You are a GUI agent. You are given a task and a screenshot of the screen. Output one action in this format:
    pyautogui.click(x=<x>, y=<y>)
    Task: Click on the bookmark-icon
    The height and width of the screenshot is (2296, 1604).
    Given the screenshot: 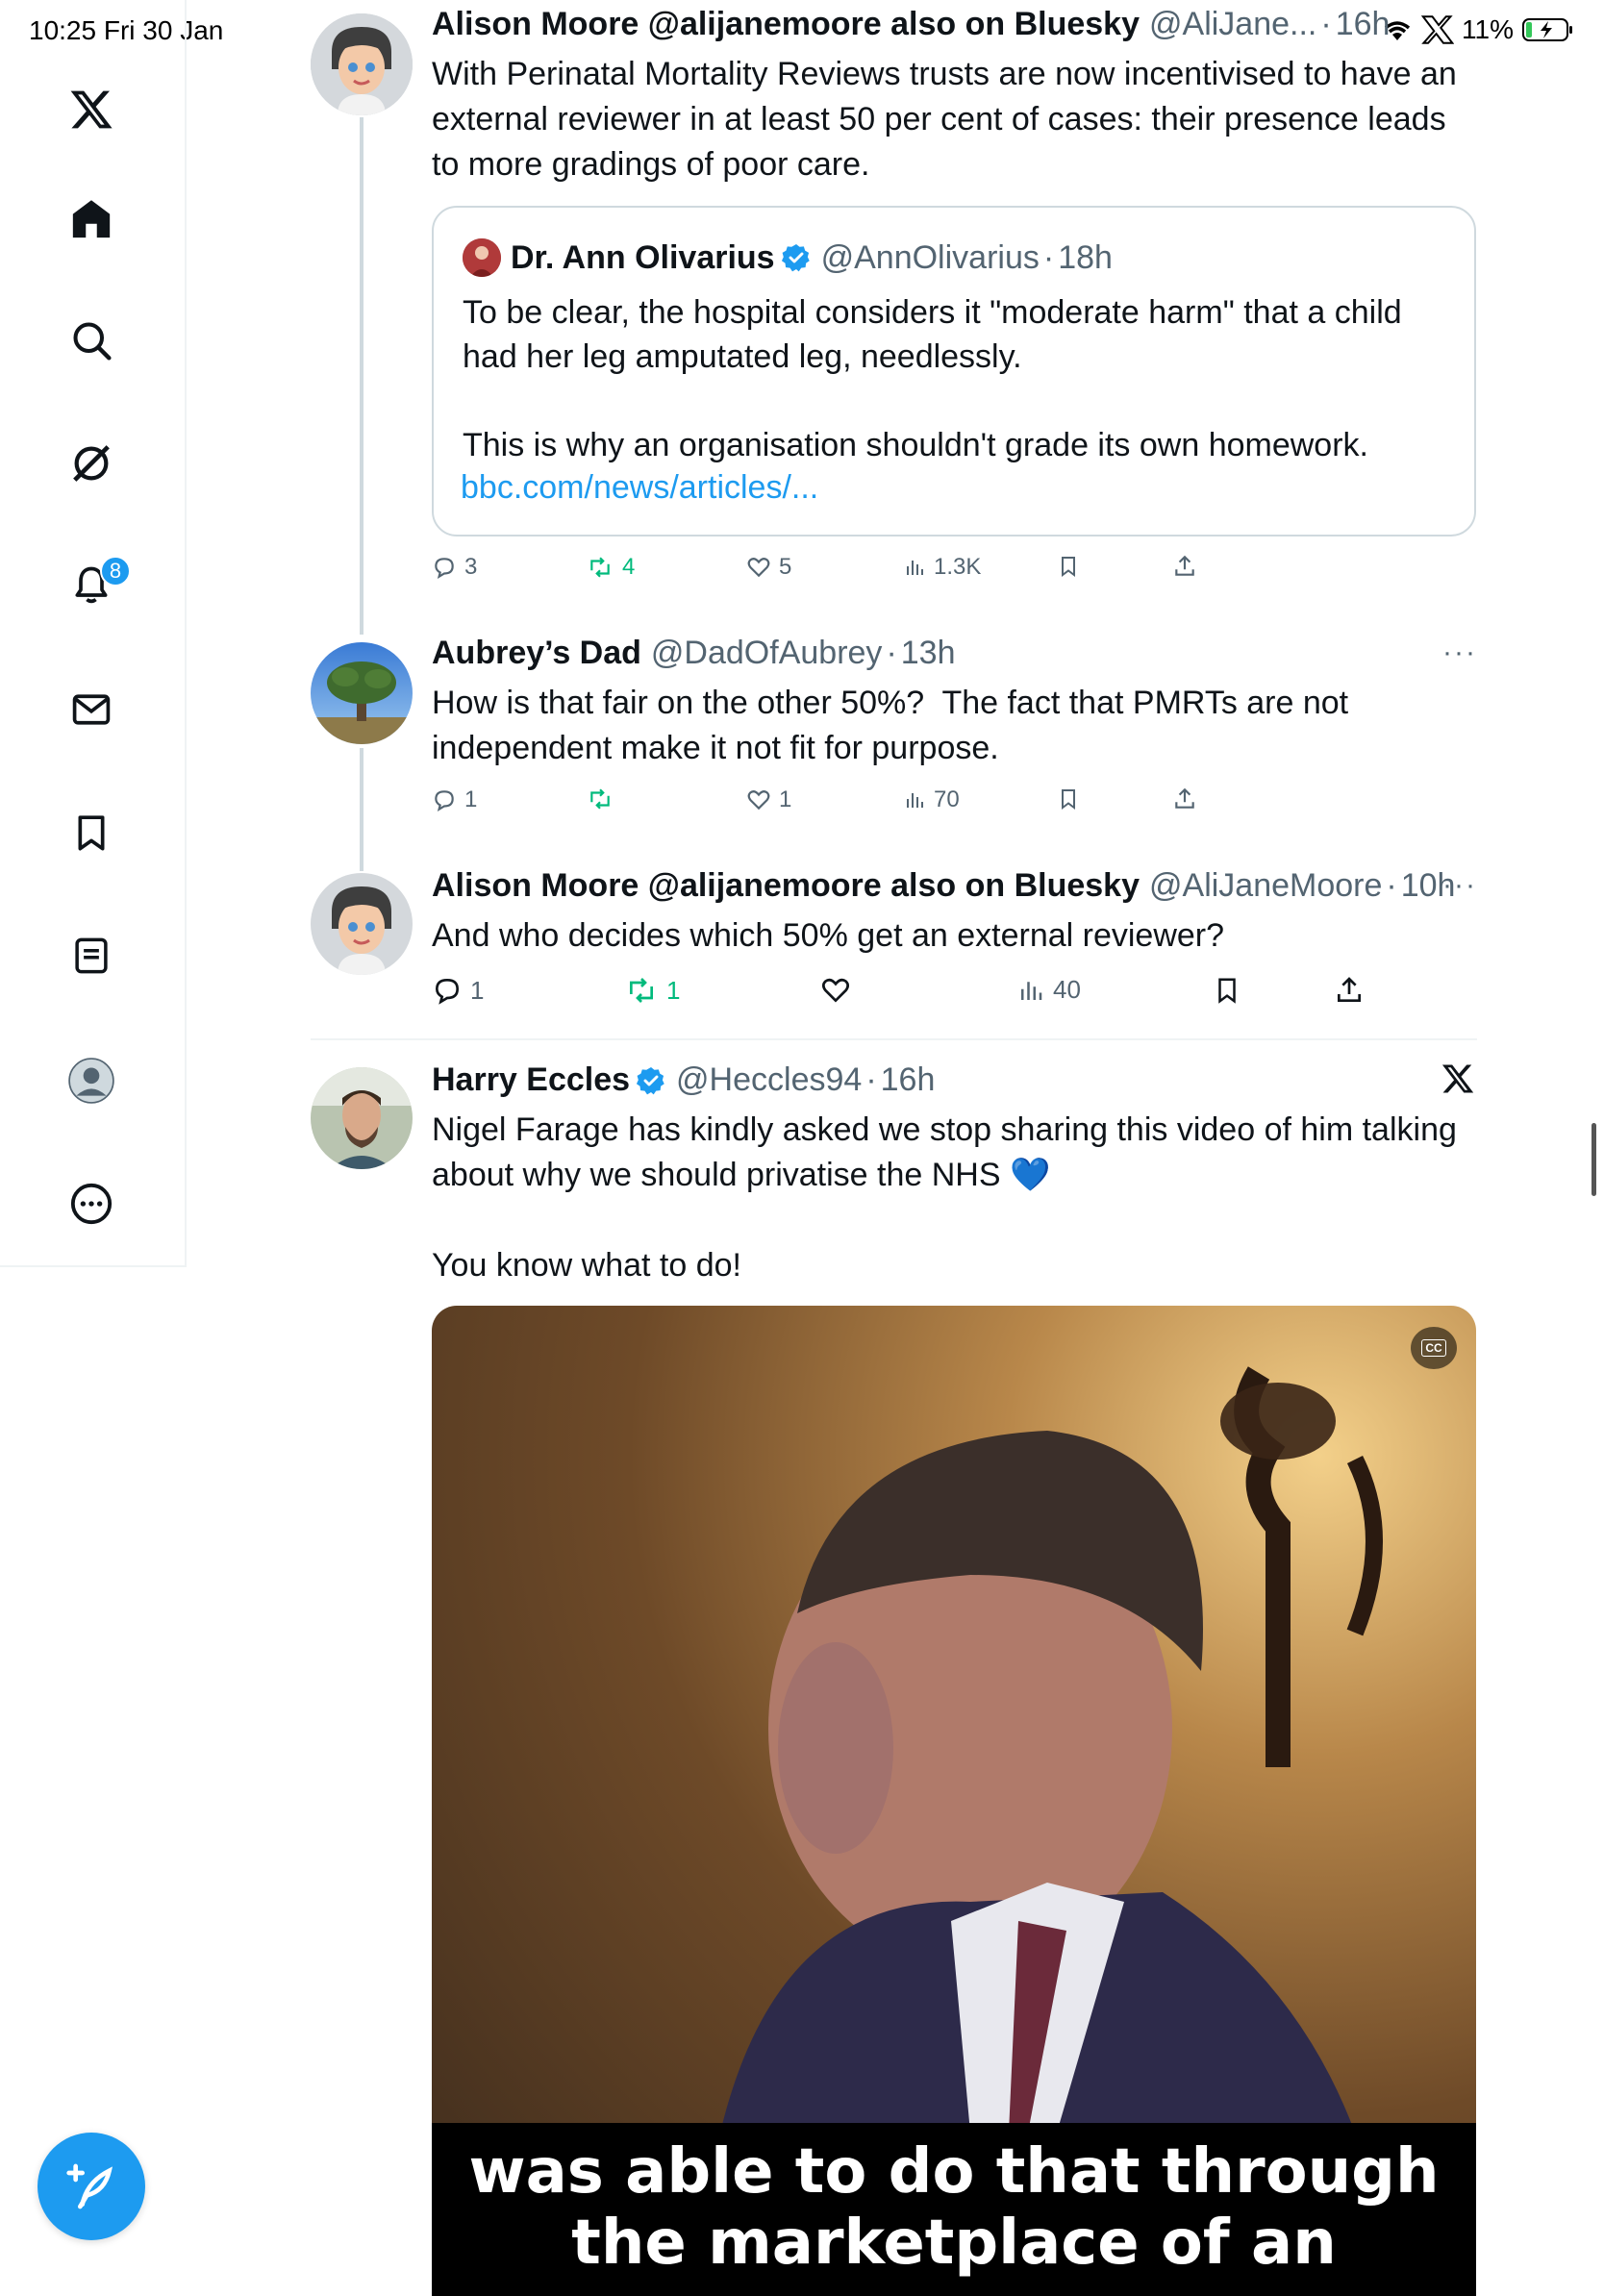 What is the action you would take?
    pyautogui.click(x=1227, y=991)
    